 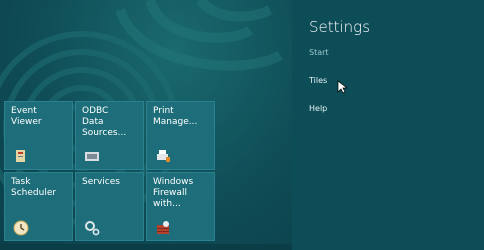 What do you see at coordinates (340, 27) in the screenshot?
I see `page-title: Settings` at bounding box center [340, 27].